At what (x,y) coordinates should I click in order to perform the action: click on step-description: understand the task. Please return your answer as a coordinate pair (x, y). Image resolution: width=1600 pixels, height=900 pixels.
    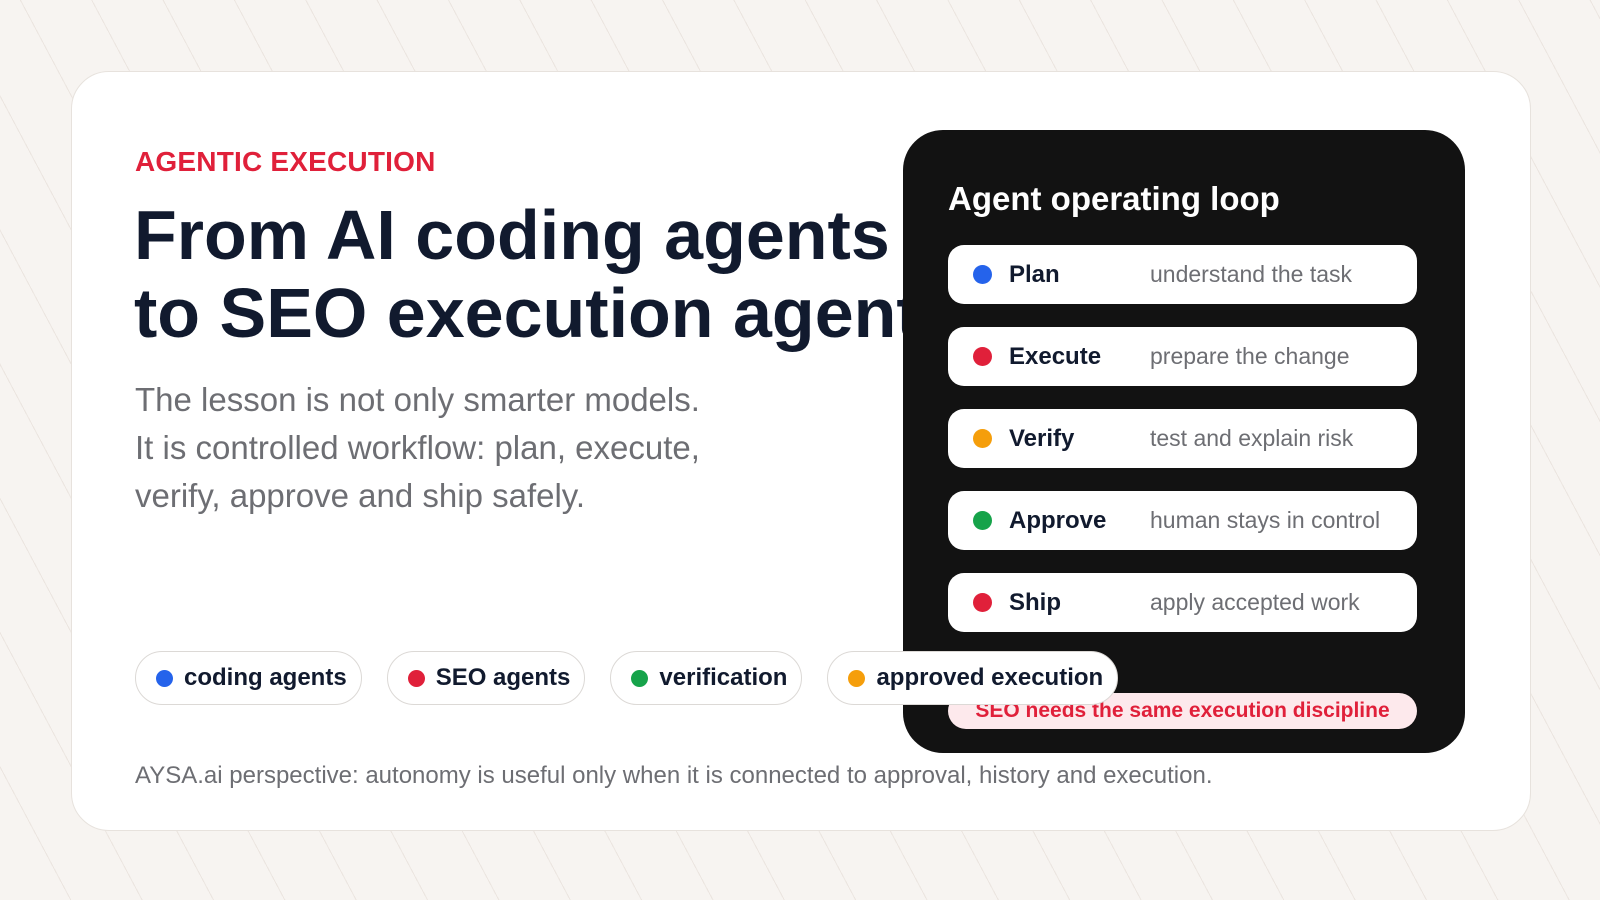
    Looking at the image, I should click on (1251, 274).